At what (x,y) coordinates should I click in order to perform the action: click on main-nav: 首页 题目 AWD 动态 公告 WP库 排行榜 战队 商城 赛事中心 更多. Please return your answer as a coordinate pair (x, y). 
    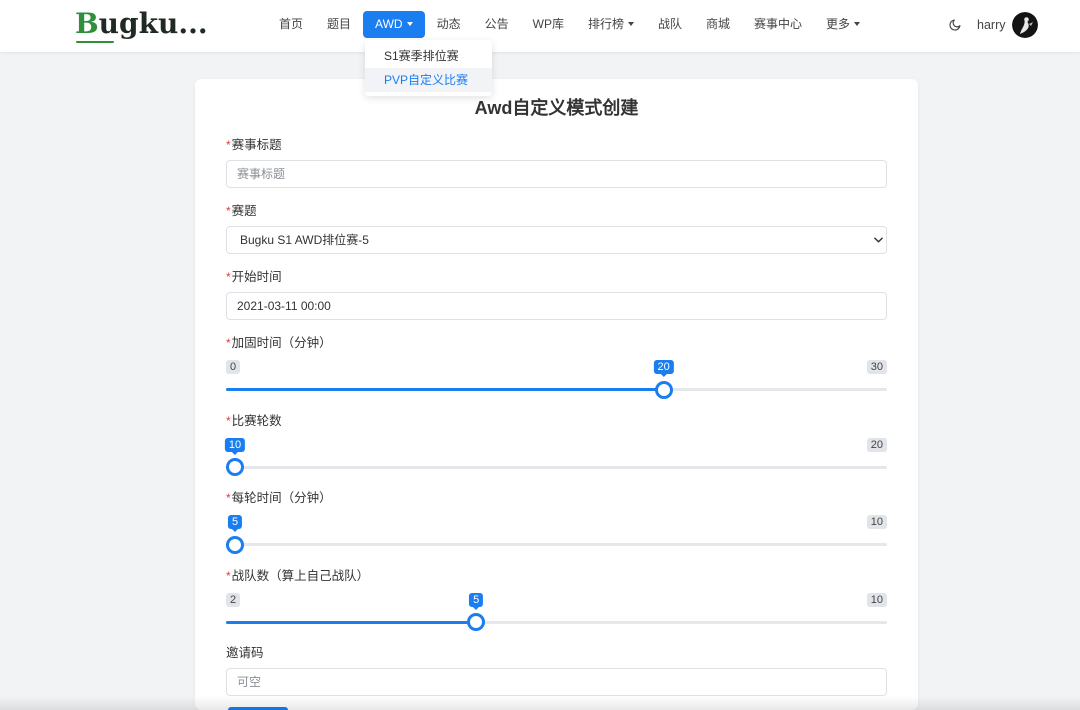
    Looking at the image, I should click on (569, 24).